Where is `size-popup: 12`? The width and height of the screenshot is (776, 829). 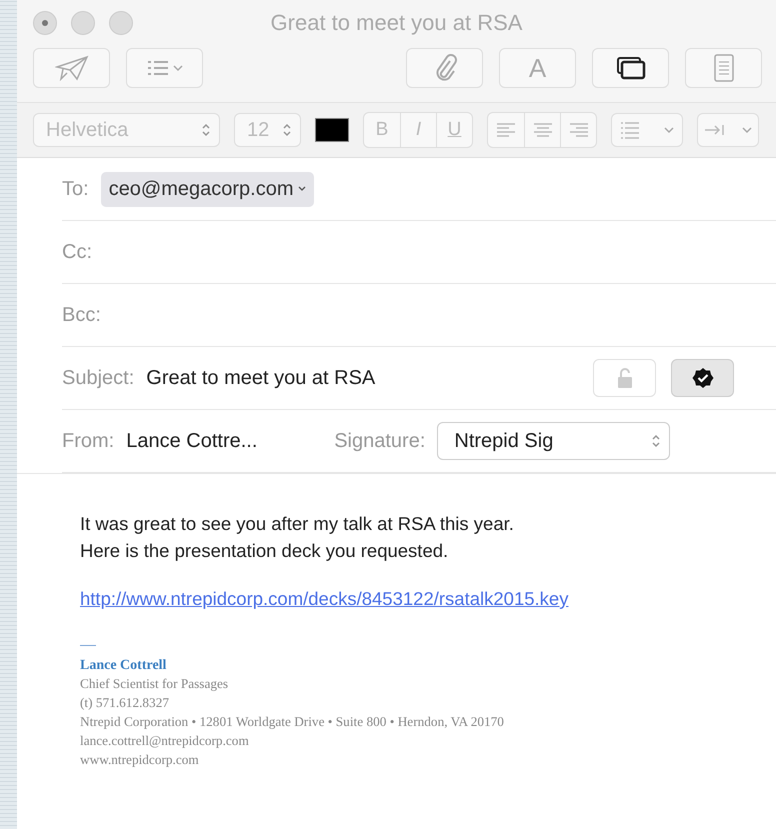
size-popup: 12 is located at coordinates (267, 130).